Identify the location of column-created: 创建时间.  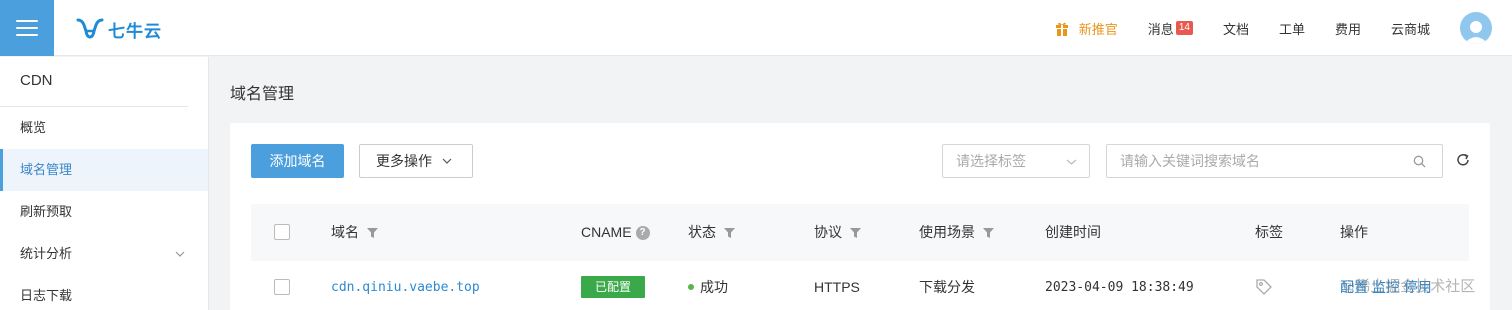
(1073, 232).